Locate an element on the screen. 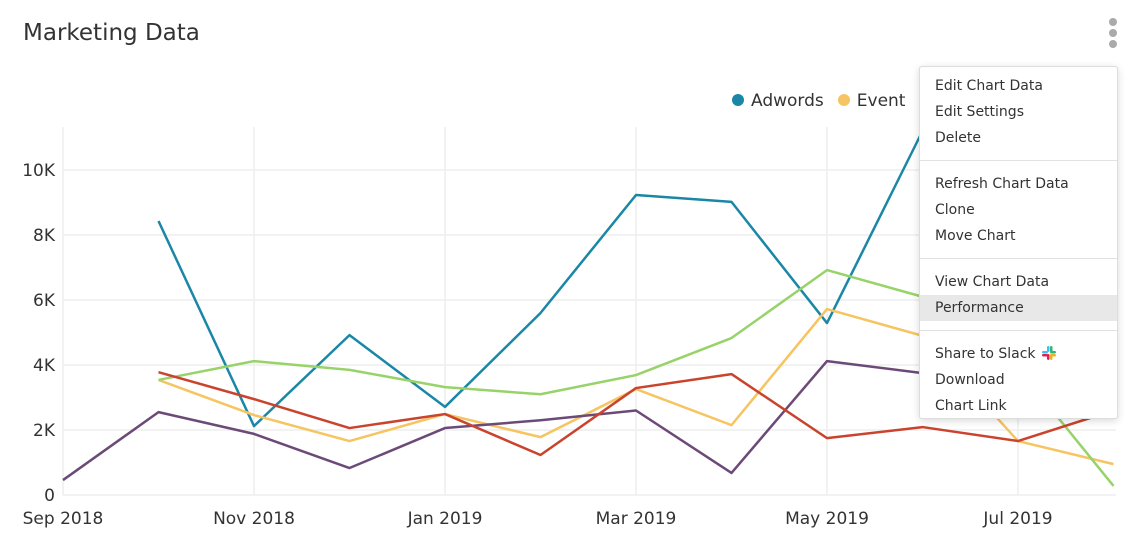 The image size is (1136, 555). menu-item-view-chart-data: View Chart Data is located at coordinates (1018, 282).